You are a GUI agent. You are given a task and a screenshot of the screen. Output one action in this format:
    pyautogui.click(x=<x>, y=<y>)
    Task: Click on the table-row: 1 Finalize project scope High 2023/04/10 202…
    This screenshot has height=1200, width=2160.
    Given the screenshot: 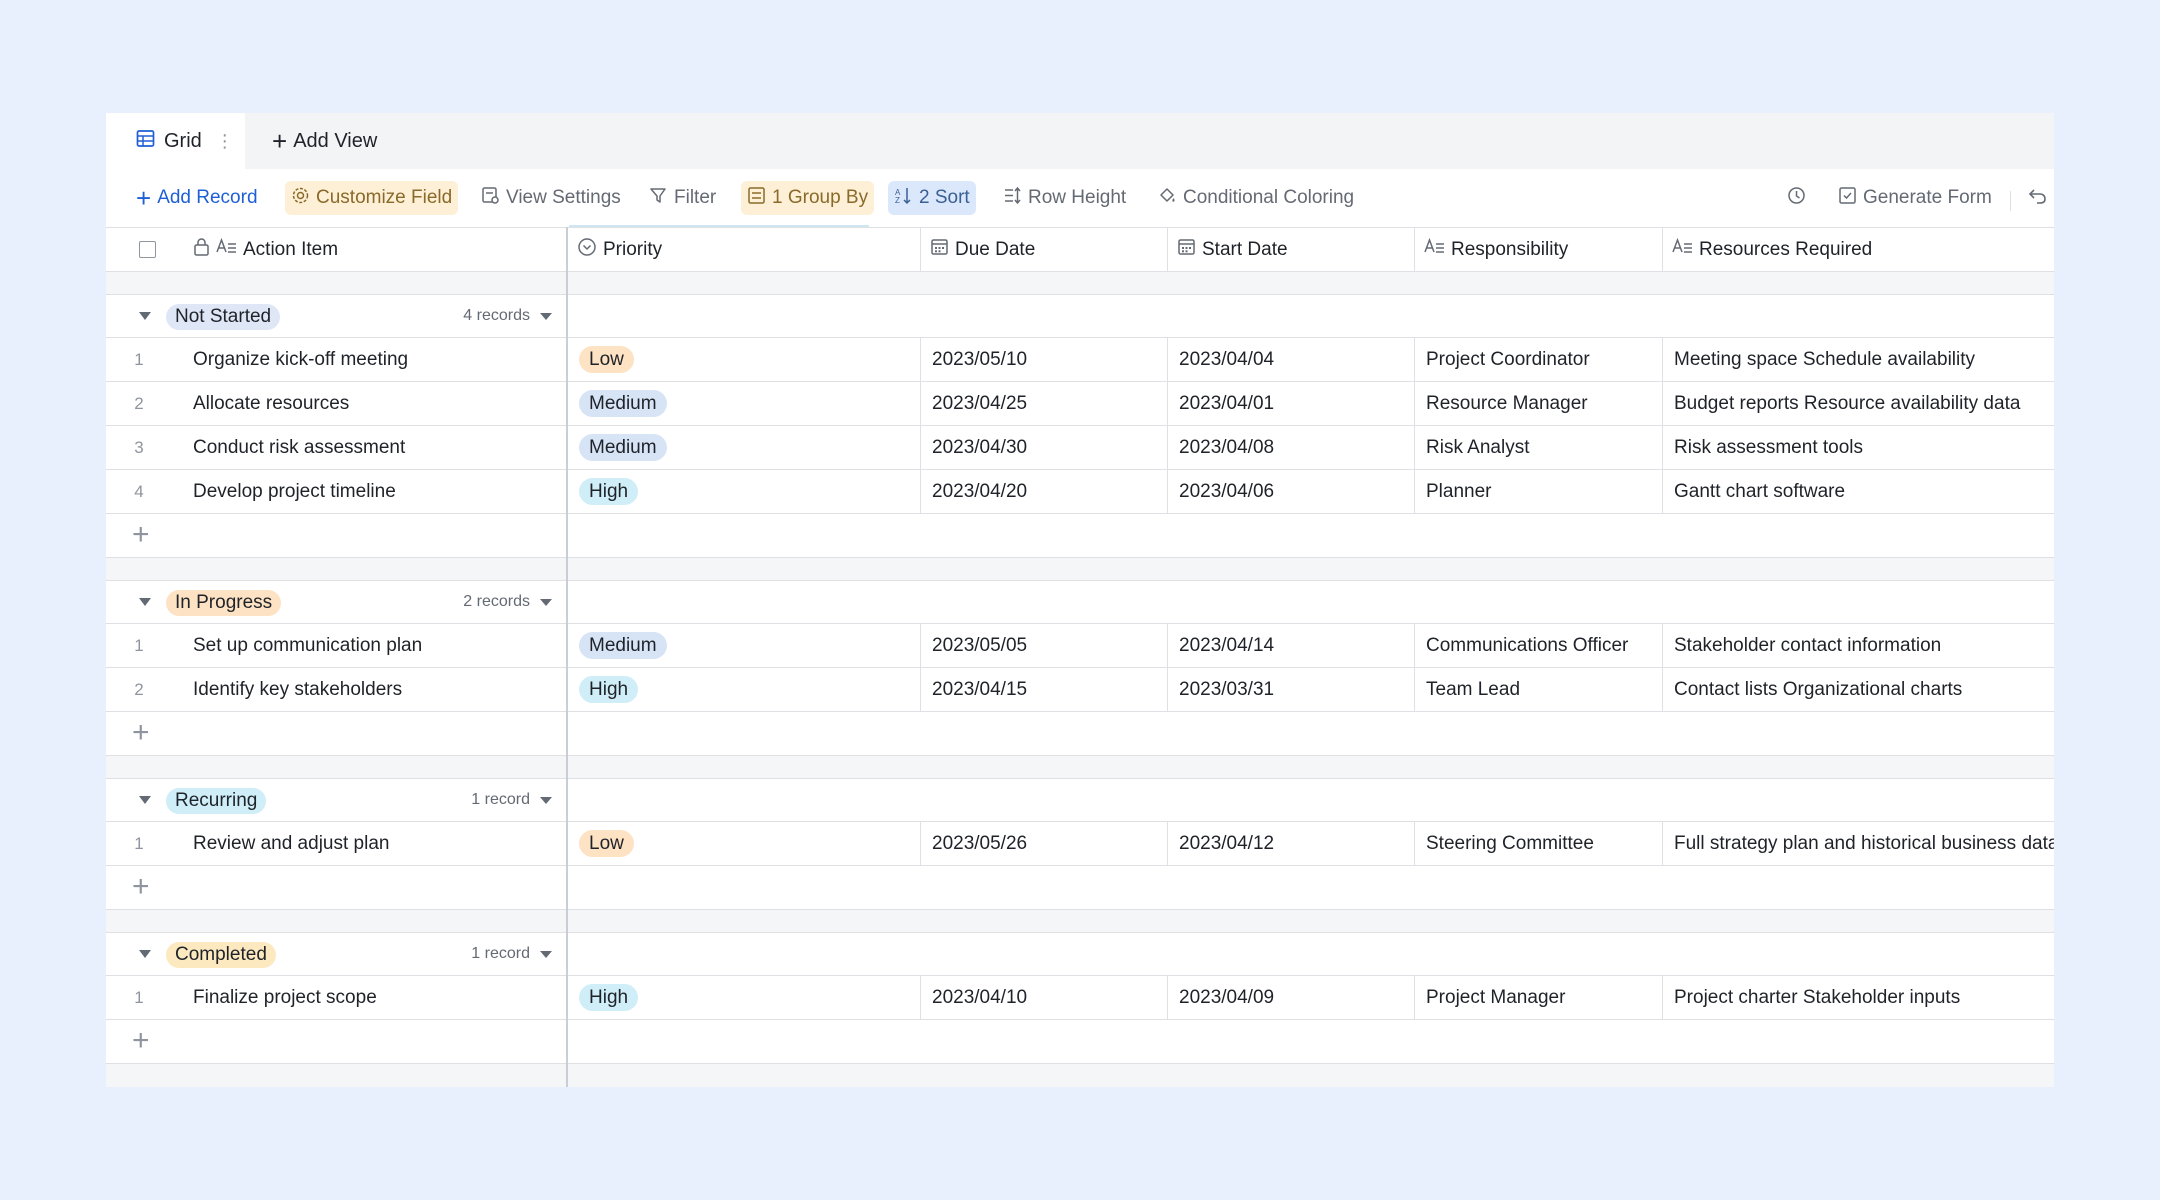 What is the action you would take?
    pyautogui.click(x=1080, y=998)
    